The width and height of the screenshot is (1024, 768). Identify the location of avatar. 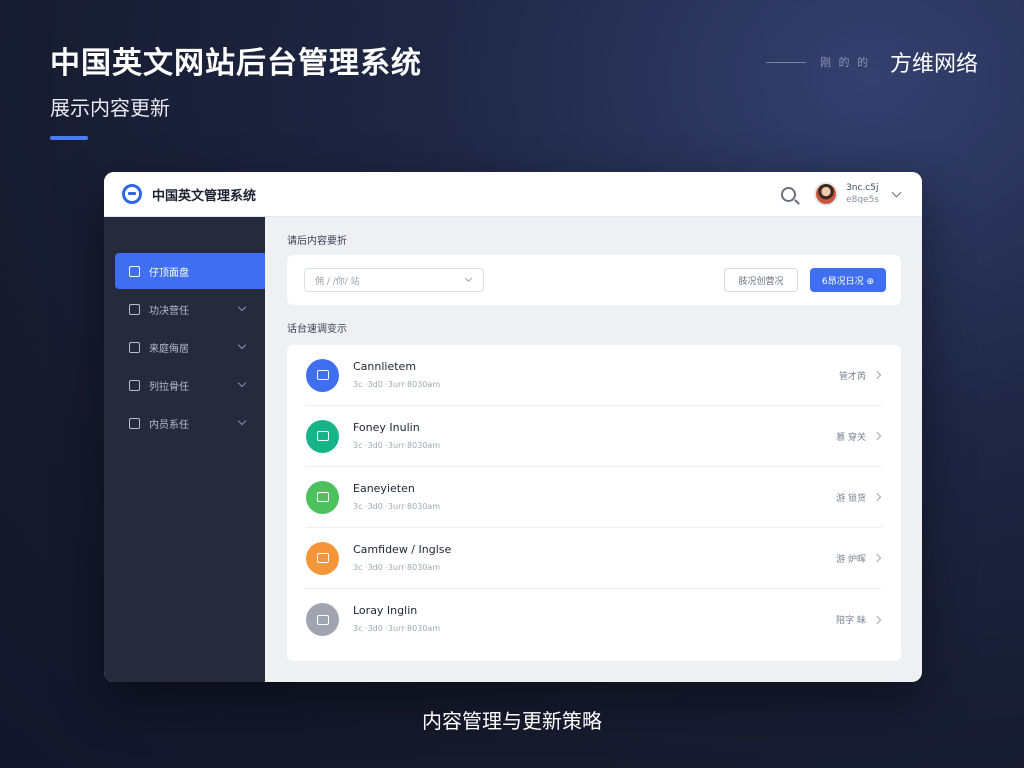
(826, 194).